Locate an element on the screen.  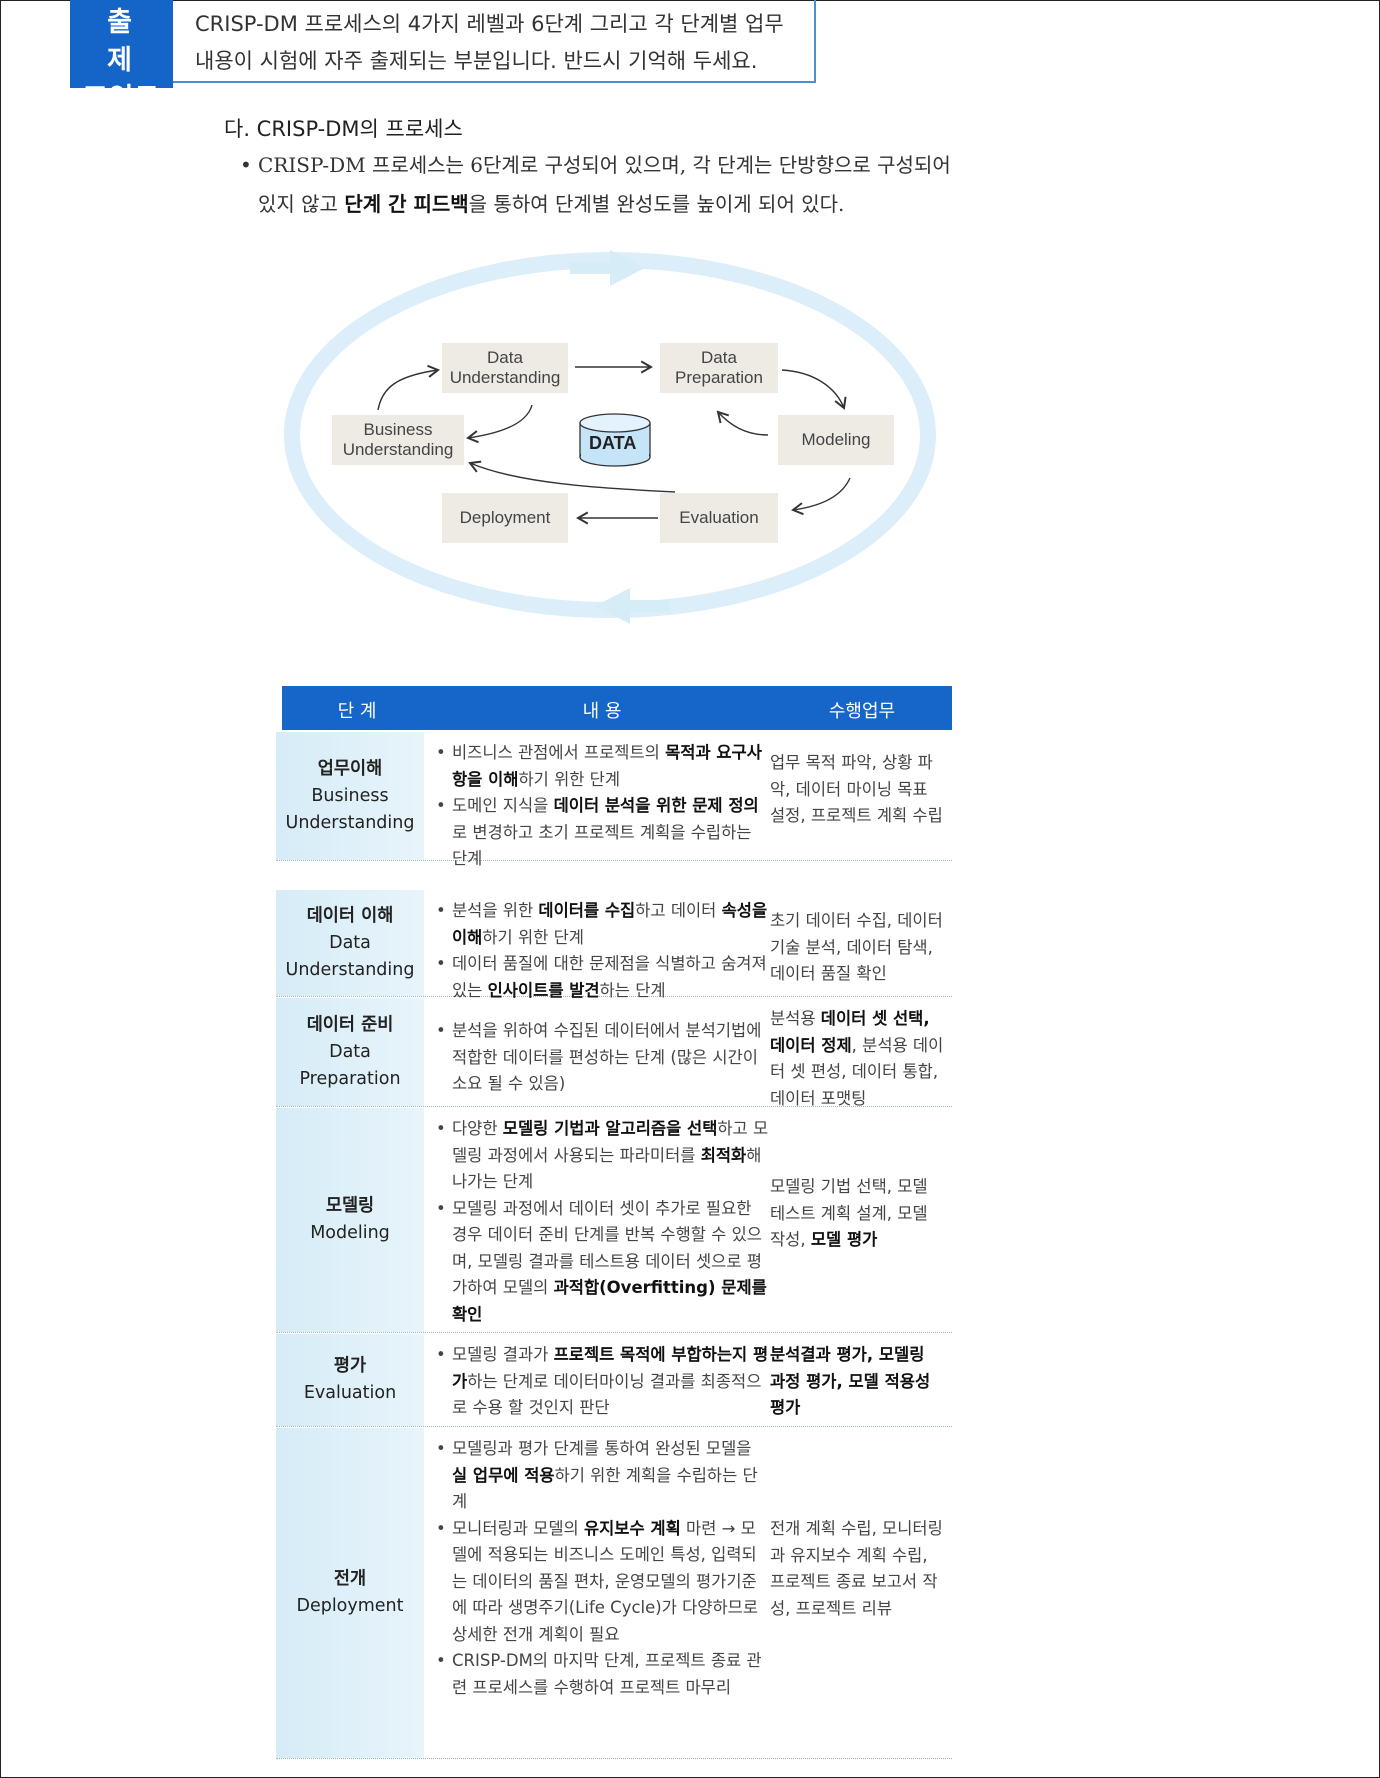
stage-cell: 업무이해 Business Understanding is located at coordinates (350, 796).